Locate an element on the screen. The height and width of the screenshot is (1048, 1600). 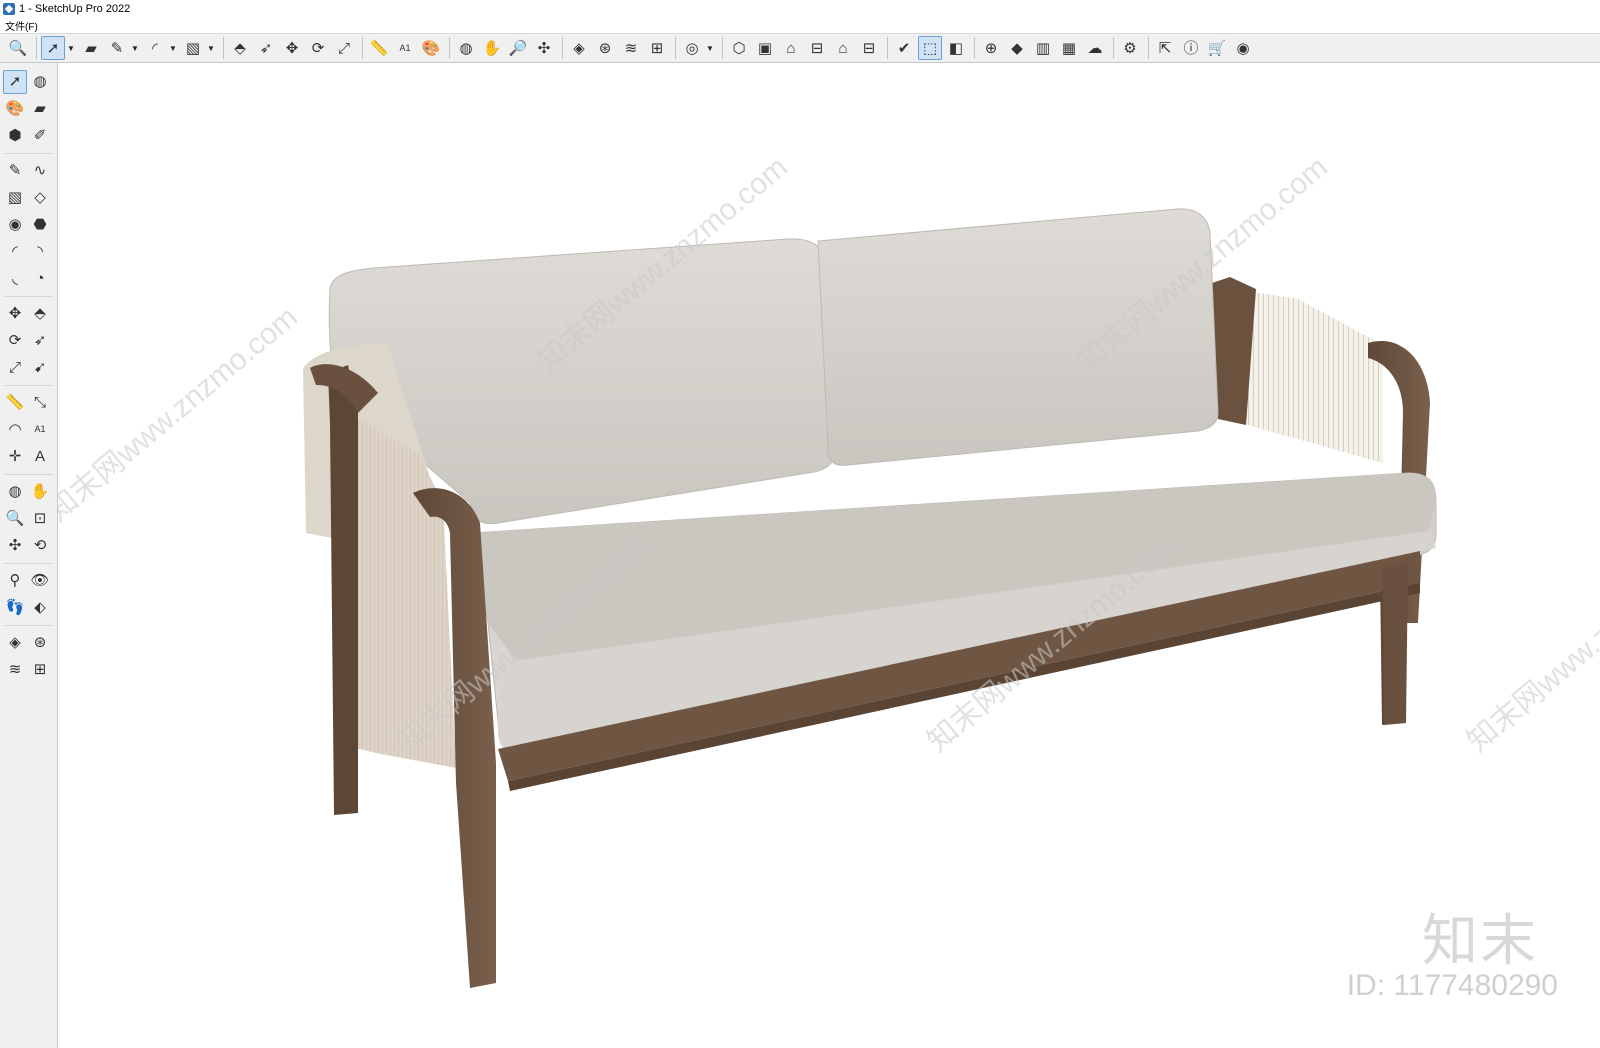
cloud-icon: ☁ is located at coordinates (1095, 48).